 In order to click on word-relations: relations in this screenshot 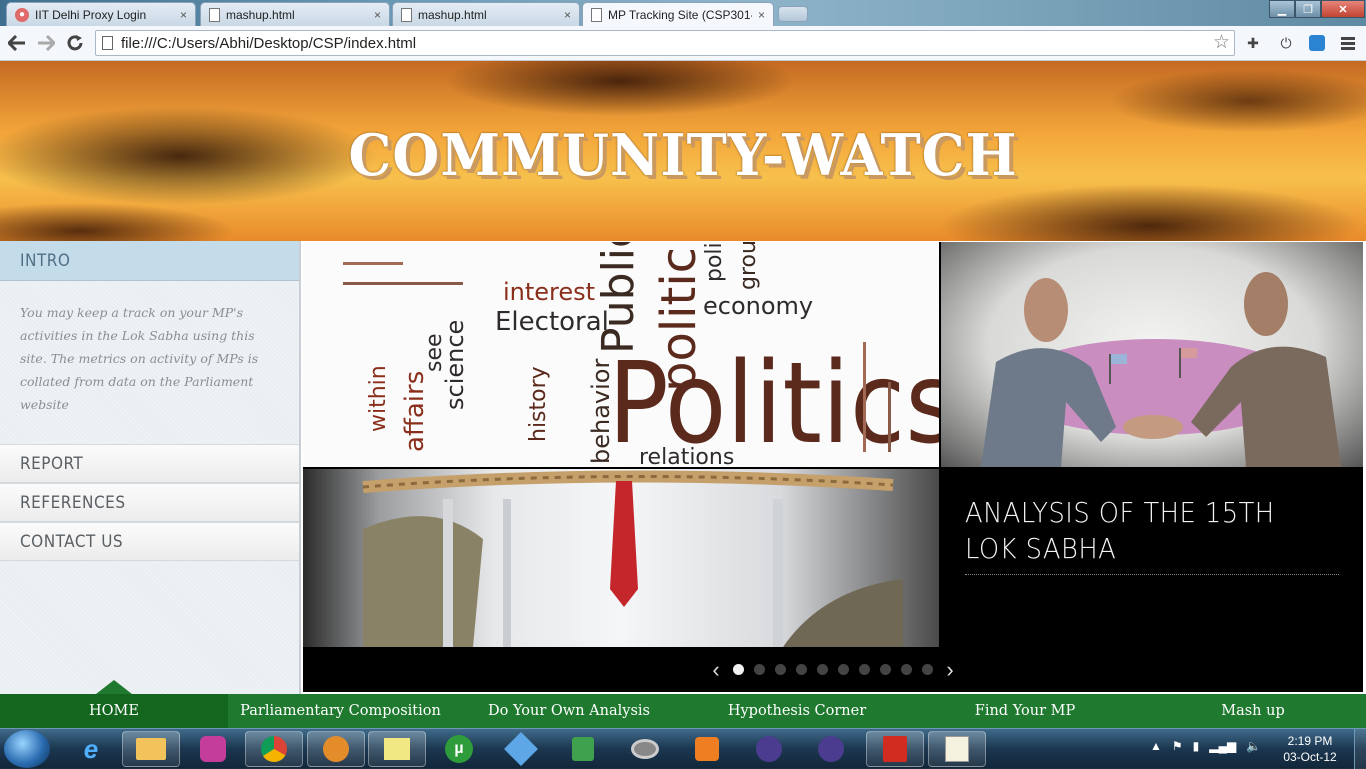, I will do `click(686, 456)`.